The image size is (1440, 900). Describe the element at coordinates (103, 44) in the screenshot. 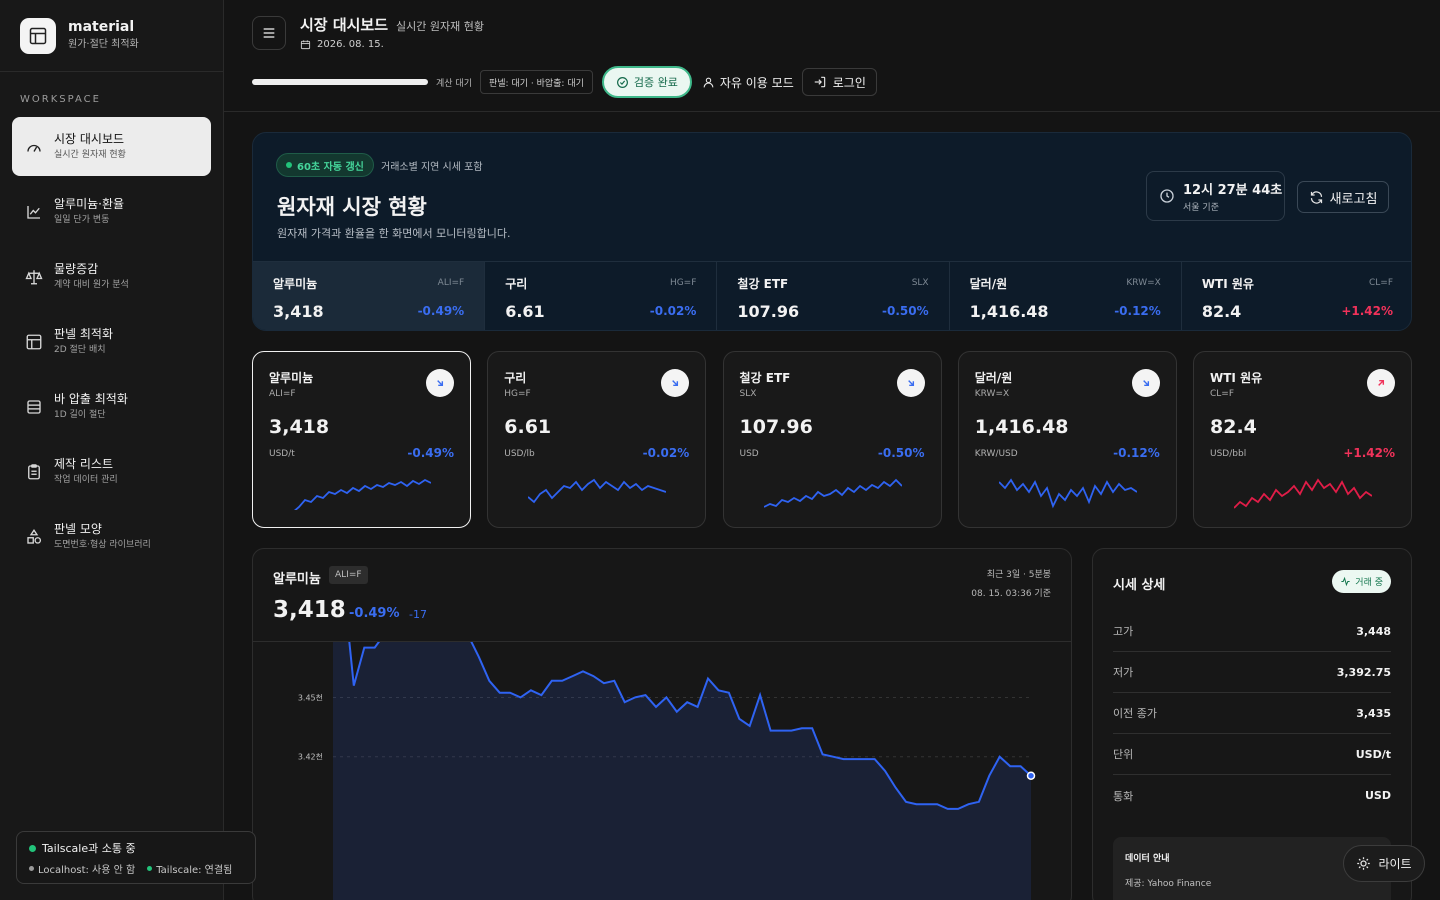

I see `brand-subtitle: 원가·절단 최적화` at that location.